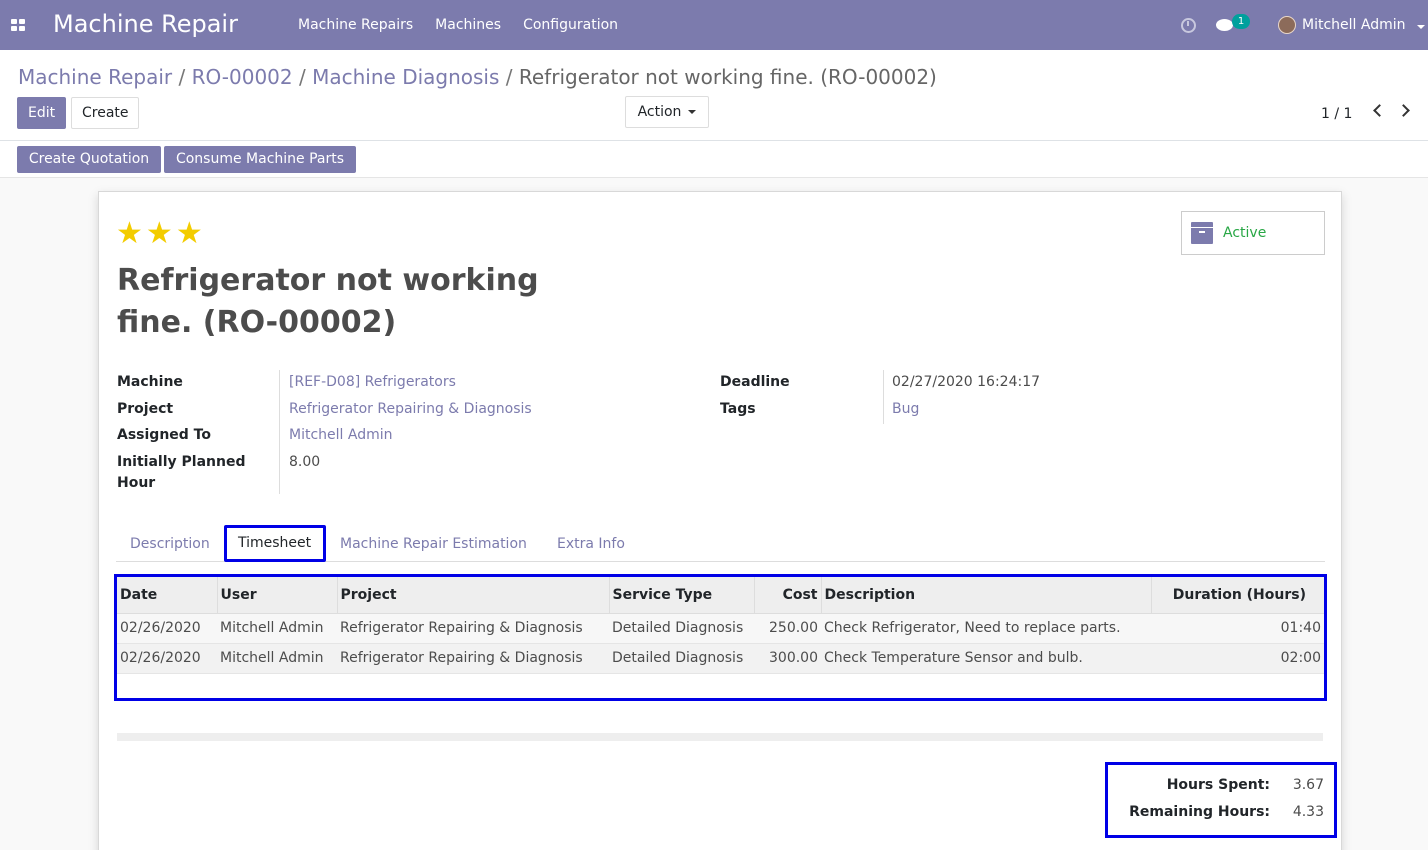 The width and height of the screenshot is (1428, 850). What do you see at coordinates (1241, 21) in the screenshot?
I see `chat-count-badge: 1` at bounding box center [1241, 21].